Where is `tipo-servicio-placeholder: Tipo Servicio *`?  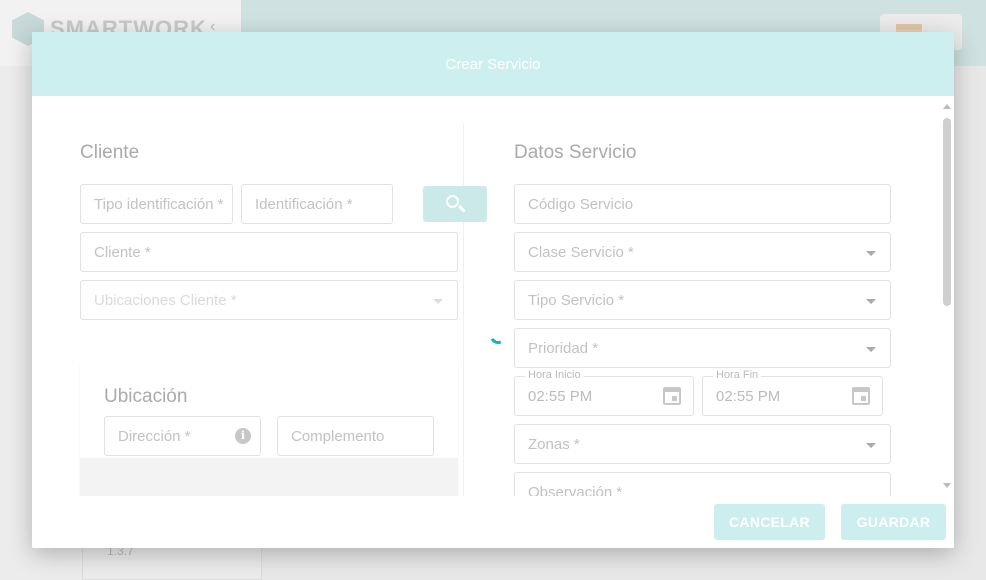
tipo-servicio-placeholder: Tipo Servicio * is located at coordinates (576, 300).